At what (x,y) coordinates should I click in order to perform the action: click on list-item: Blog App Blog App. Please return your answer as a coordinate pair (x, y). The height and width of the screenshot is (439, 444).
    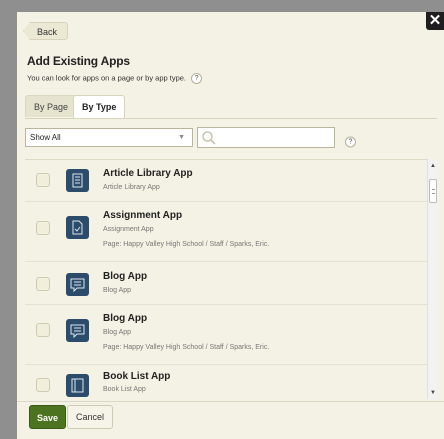
    Looking at the image, I should click on (230, 284).